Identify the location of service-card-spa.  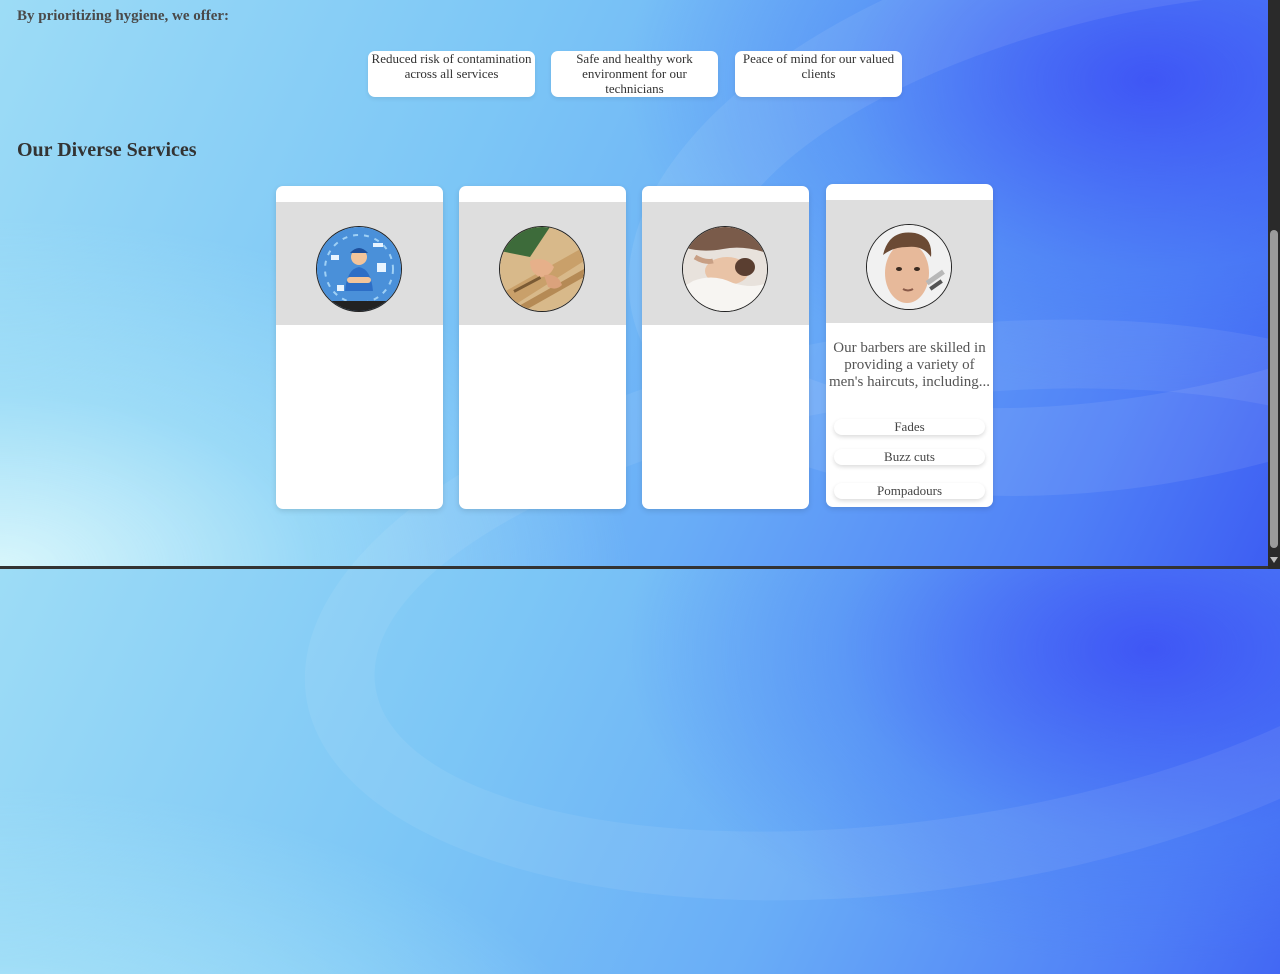
(725, 347).